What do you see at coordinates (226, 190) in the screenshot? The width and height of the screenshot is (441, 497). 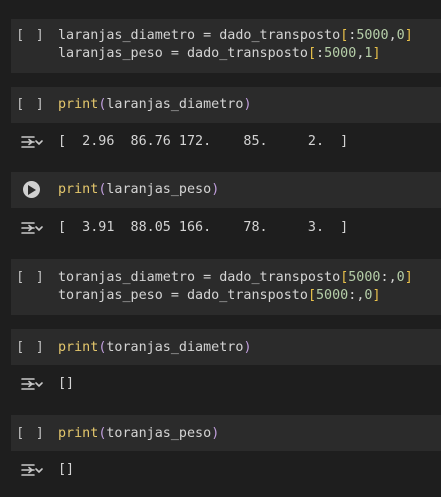 I see `code-cell-3: print(laranjas_peso)` at bounding box center [226, 190].